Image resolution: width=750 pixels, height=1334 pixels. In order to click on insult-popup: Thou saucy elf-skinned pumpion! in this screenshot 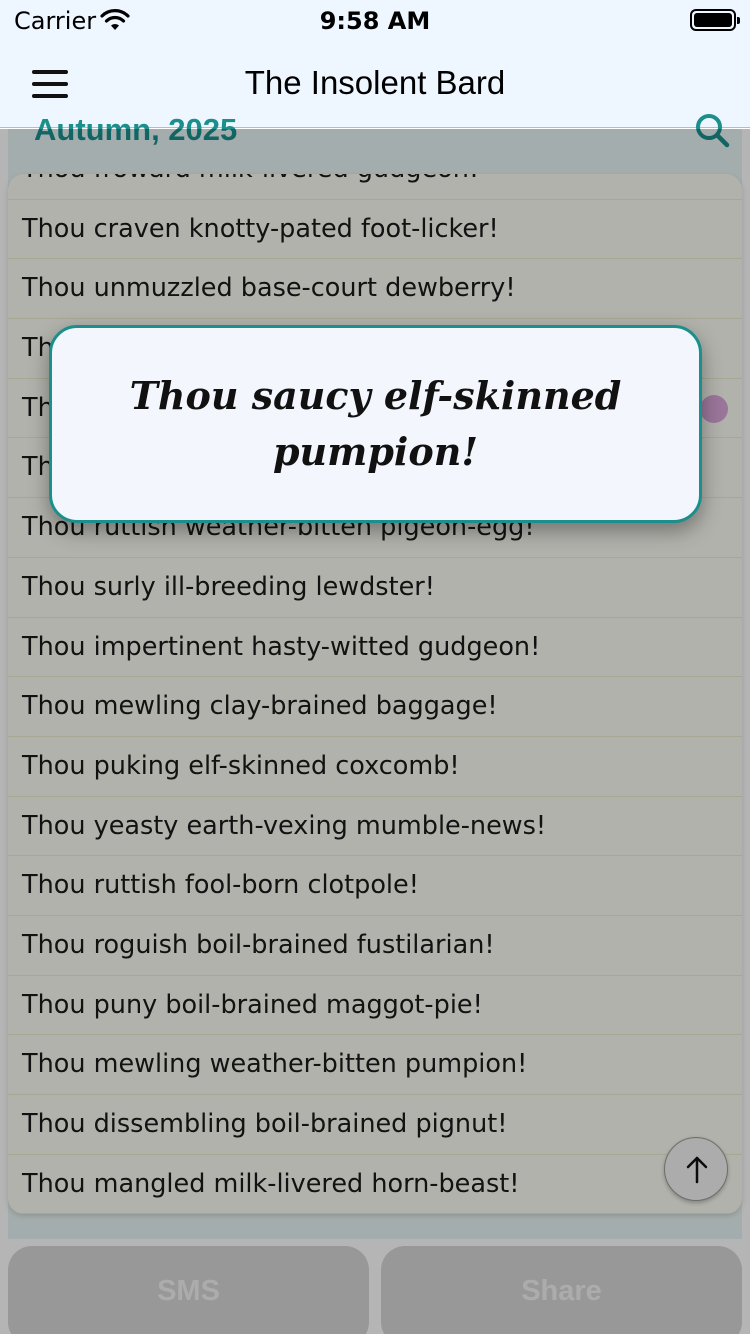, I will do `click(375, 424)`.